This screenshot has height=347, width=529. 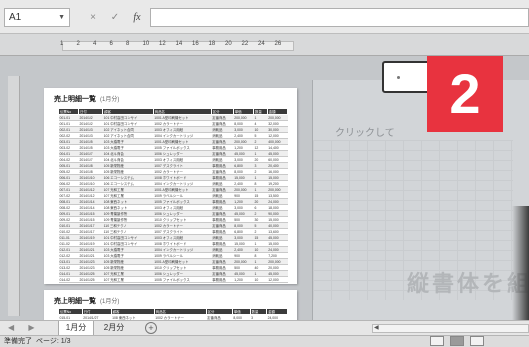 I want to click on sheet-nav-arrows: ◀ ▶, so click(x=24, y=327).